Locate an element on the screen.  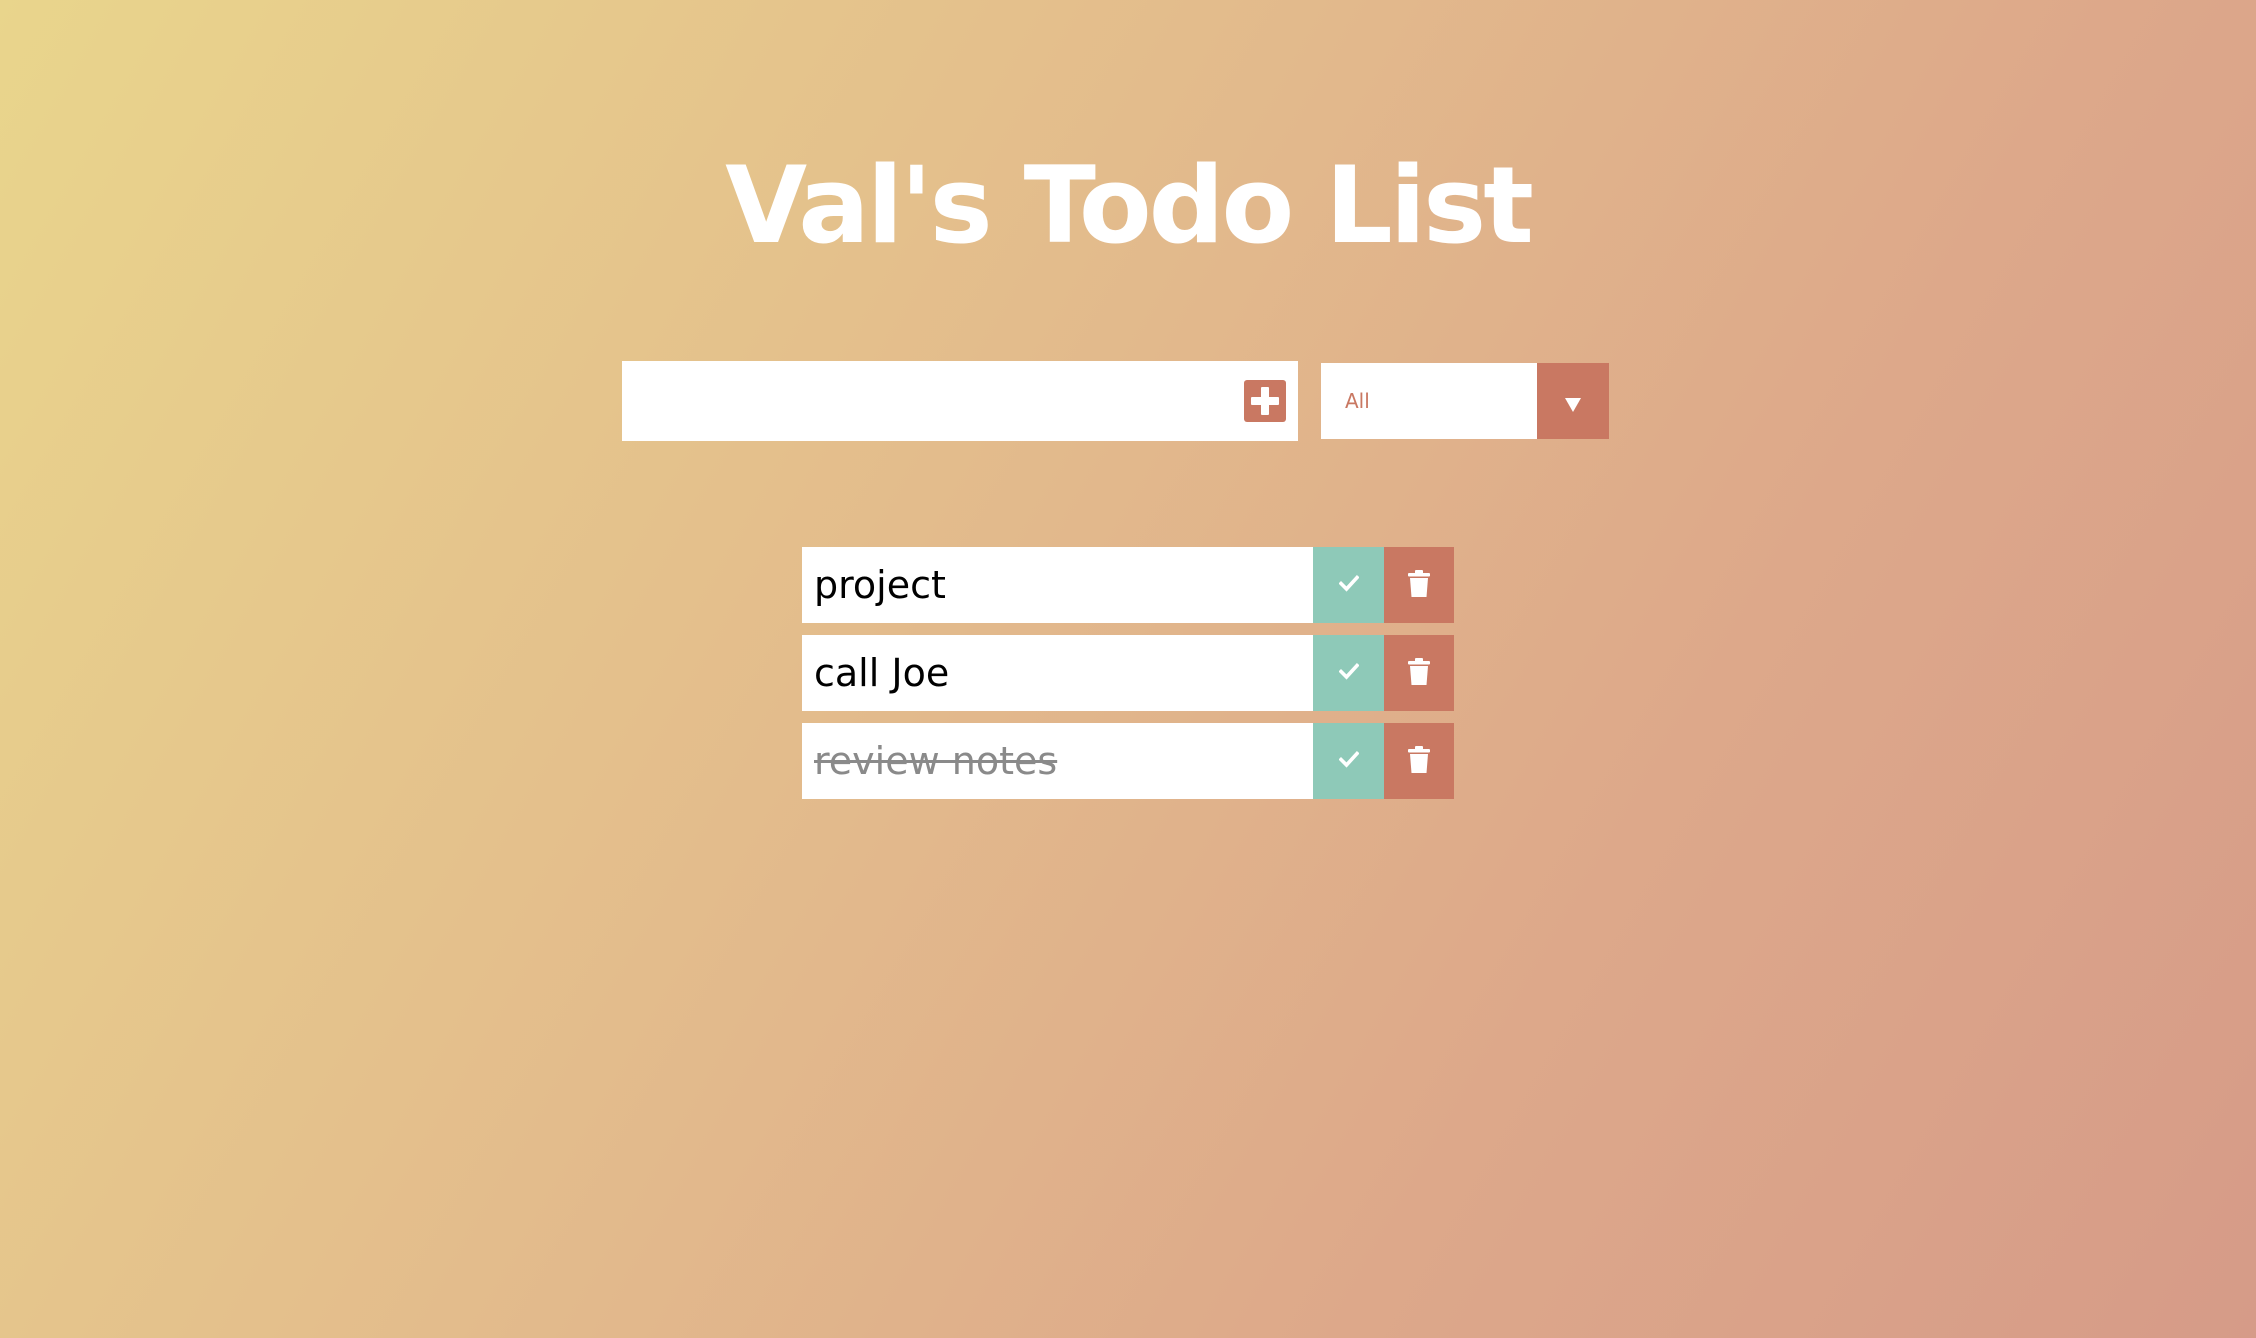
todo-input is located at coordinates (922, 401).